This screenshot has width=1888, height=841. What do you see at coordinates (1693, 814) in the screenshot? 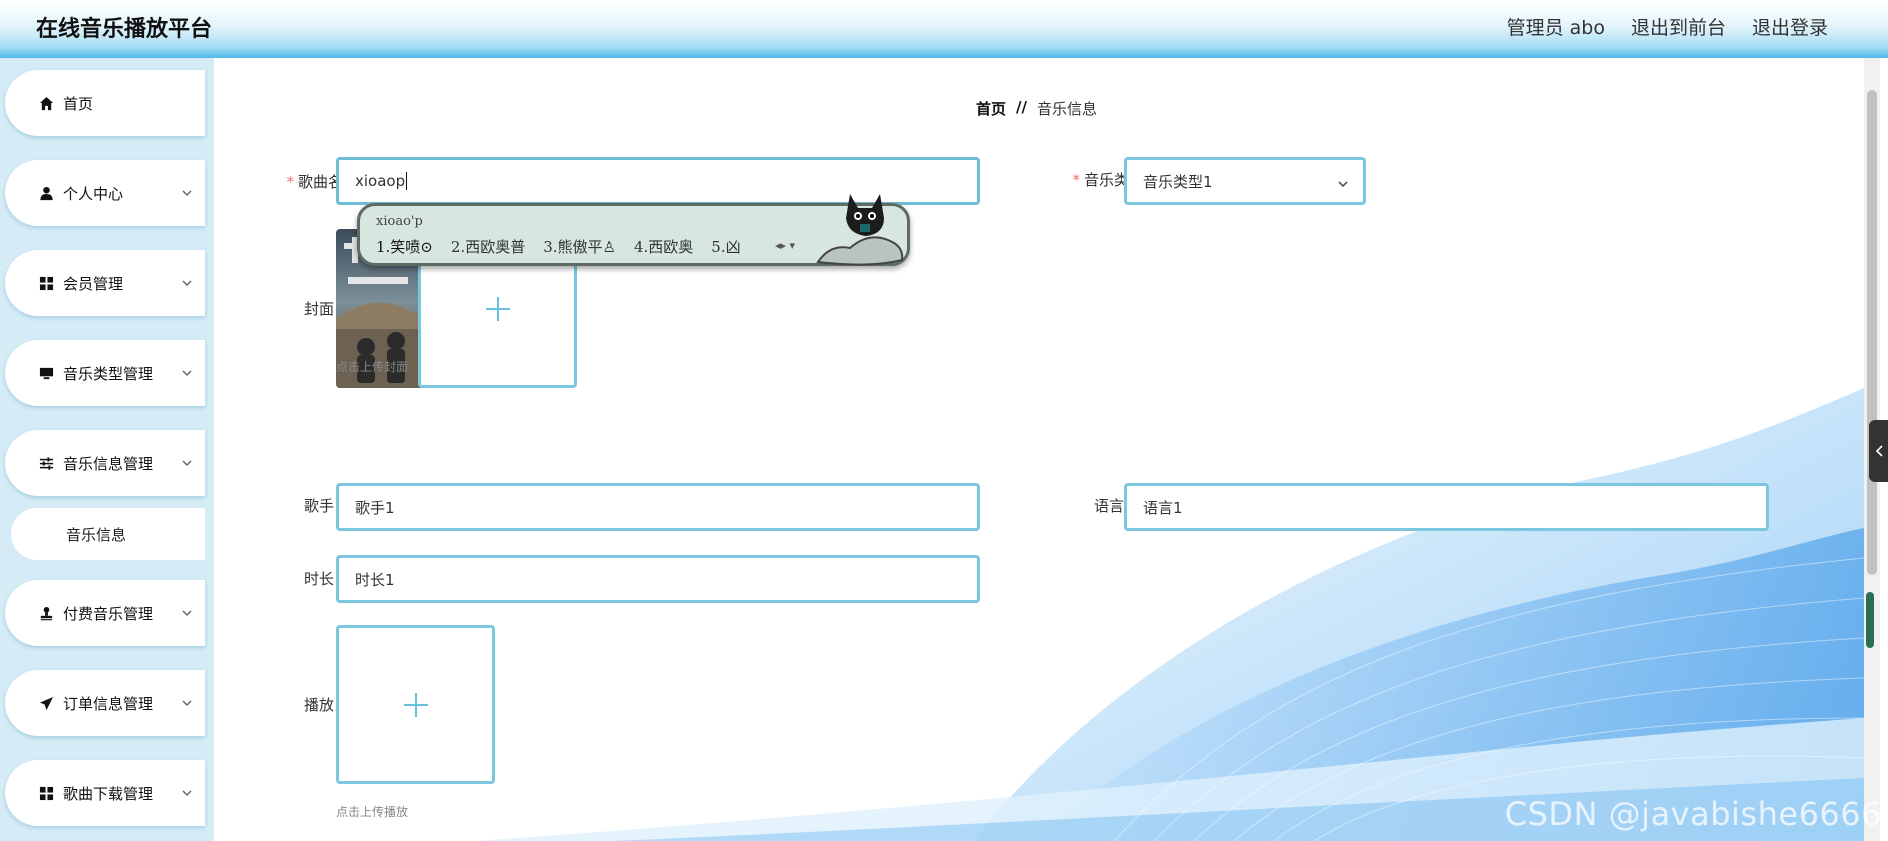
I see `watermark: CSDN @javabishe6666` at bounding box center [1693, 814].